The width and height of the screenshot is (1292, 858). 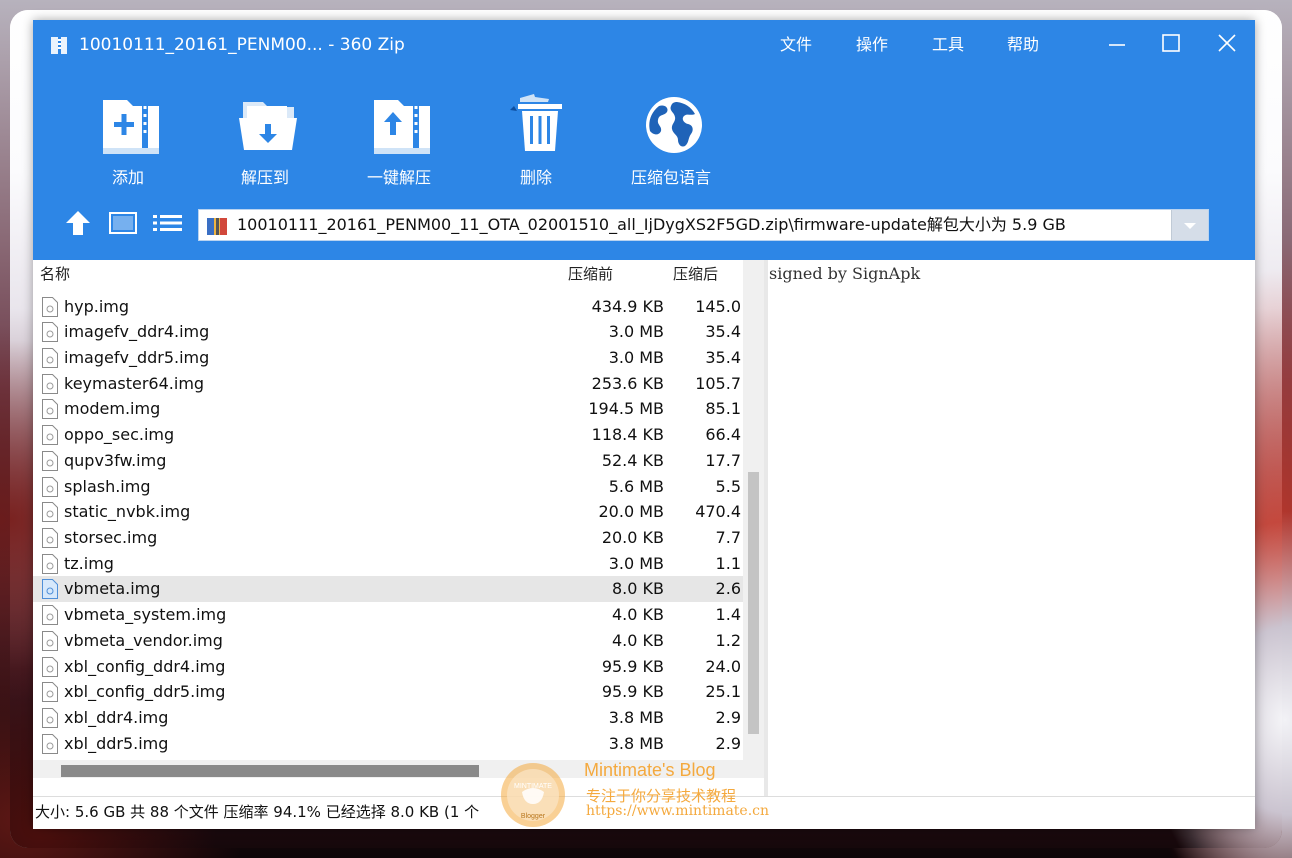 I want to click on file-size-after-cell: 105.7, so click(x=707, y=384).